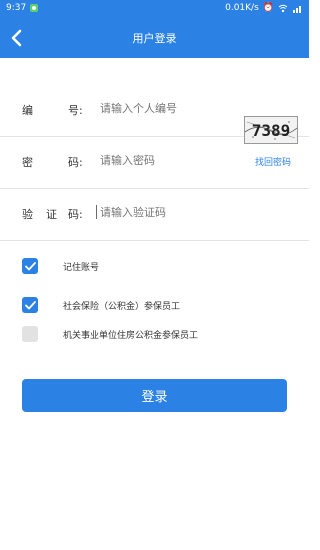  I want to click on option-social-insurance: 社会保险（公积金）参保员工, so click(101, 305).